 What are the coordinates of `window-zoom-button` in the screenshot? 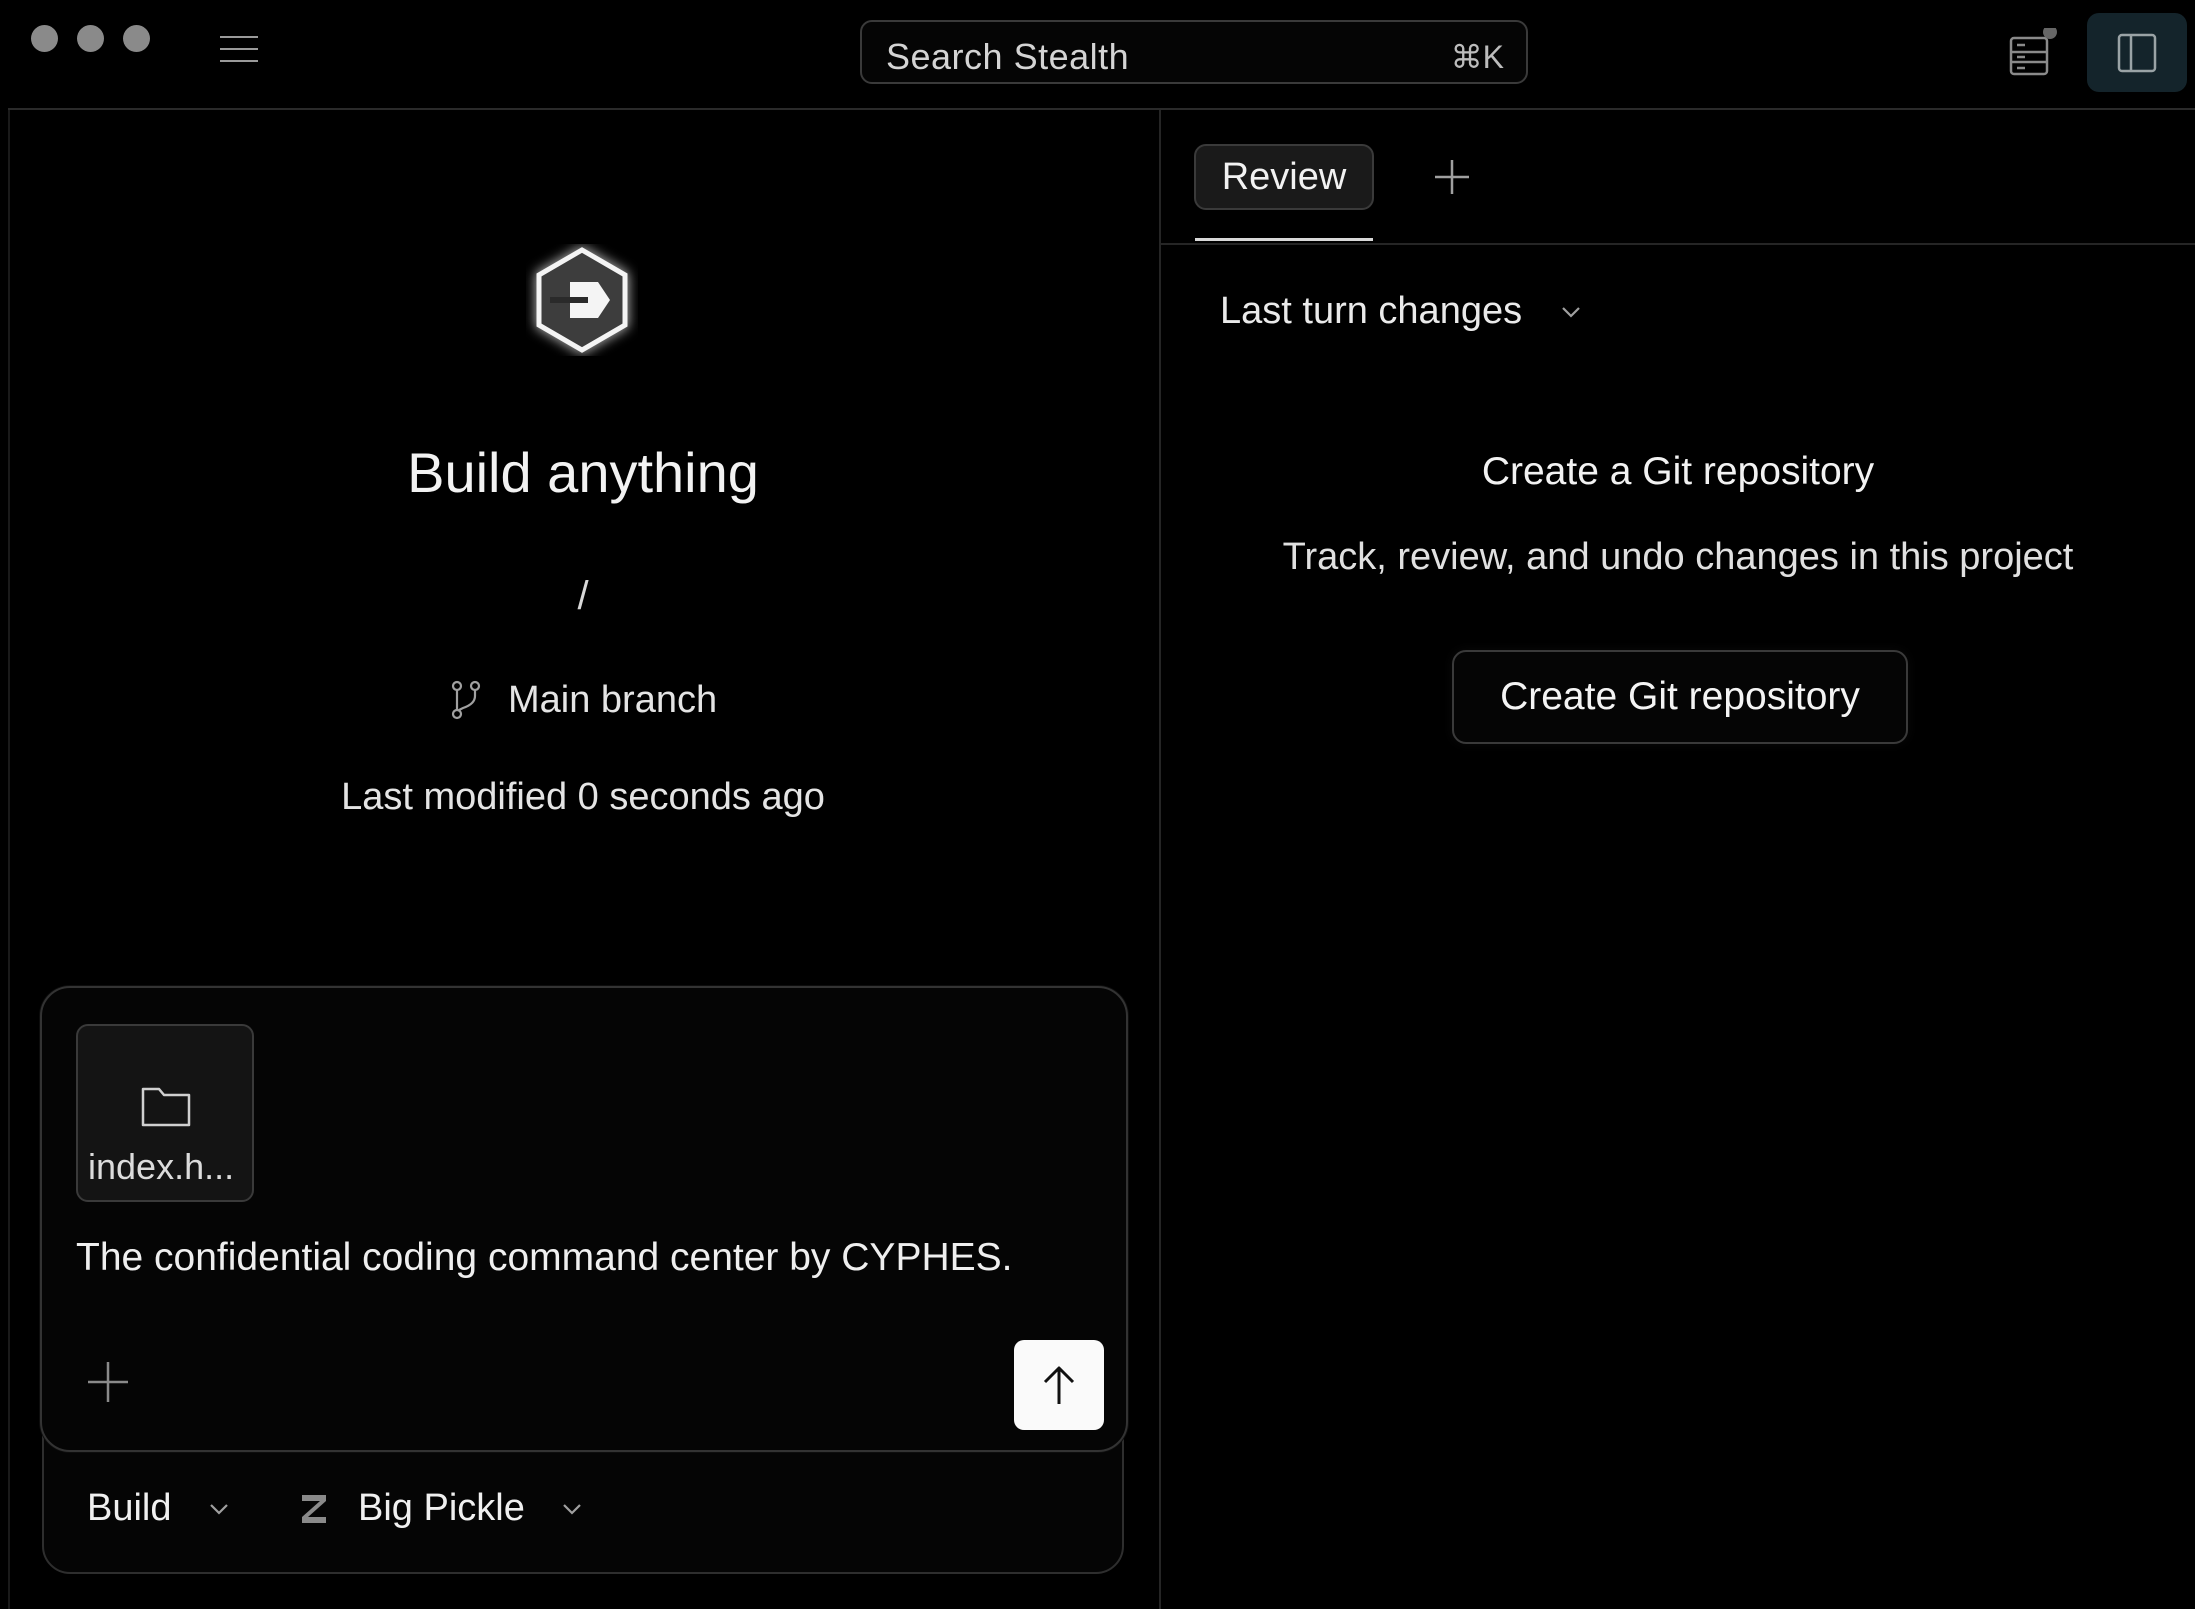 It's located at (136, 38).